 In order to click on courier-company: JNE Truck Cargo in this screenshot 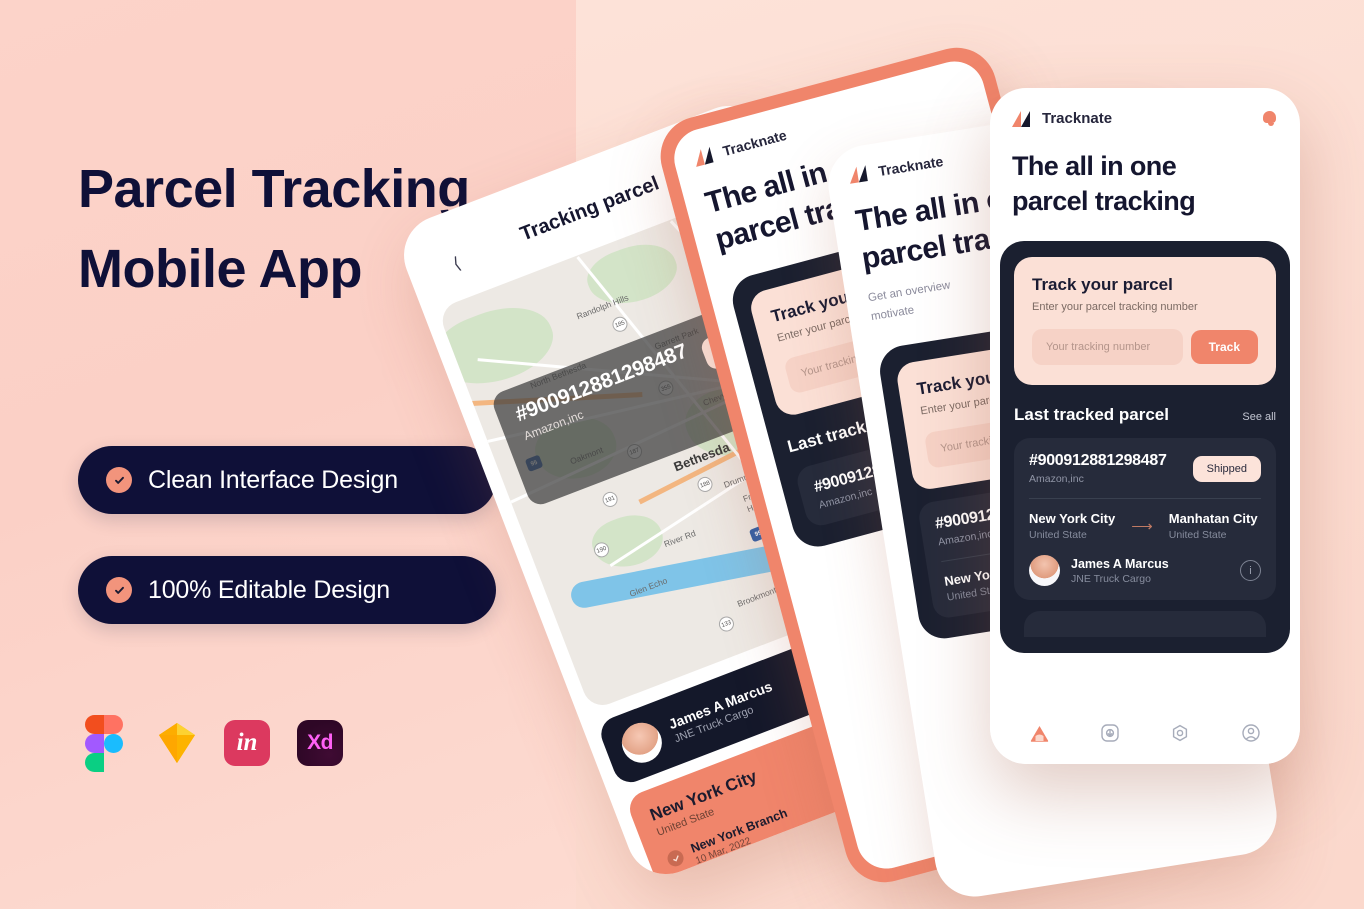, I will do `click(1111, 578)`.